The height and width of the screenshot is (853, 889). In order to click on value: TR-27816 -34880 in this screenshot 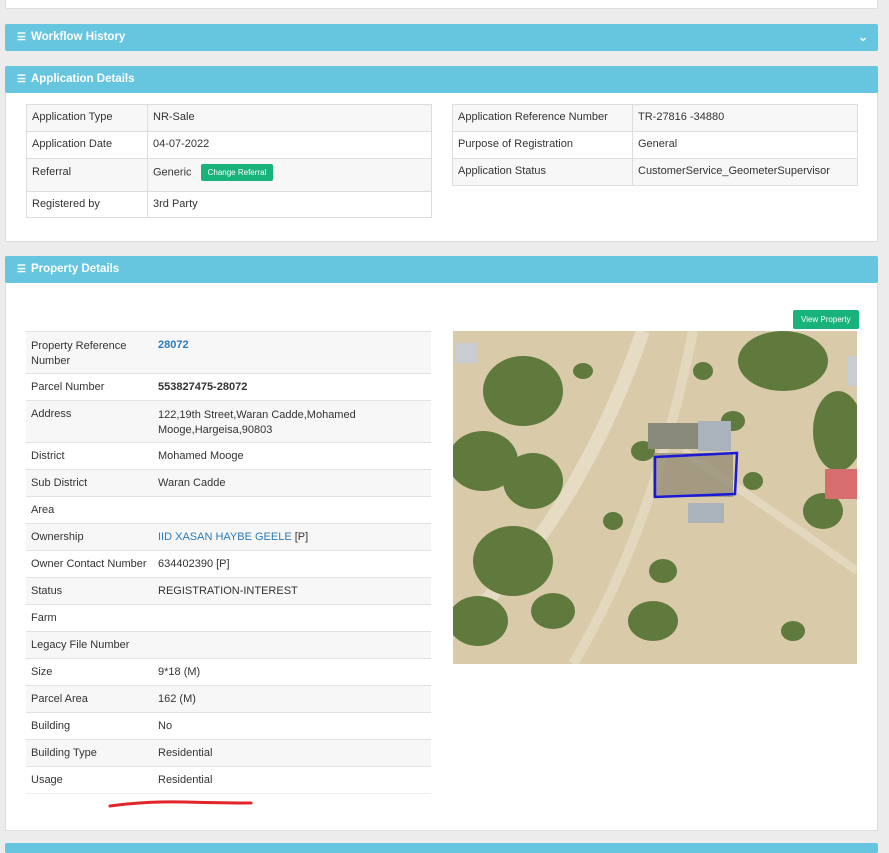, I will do `click(745, 118)`.